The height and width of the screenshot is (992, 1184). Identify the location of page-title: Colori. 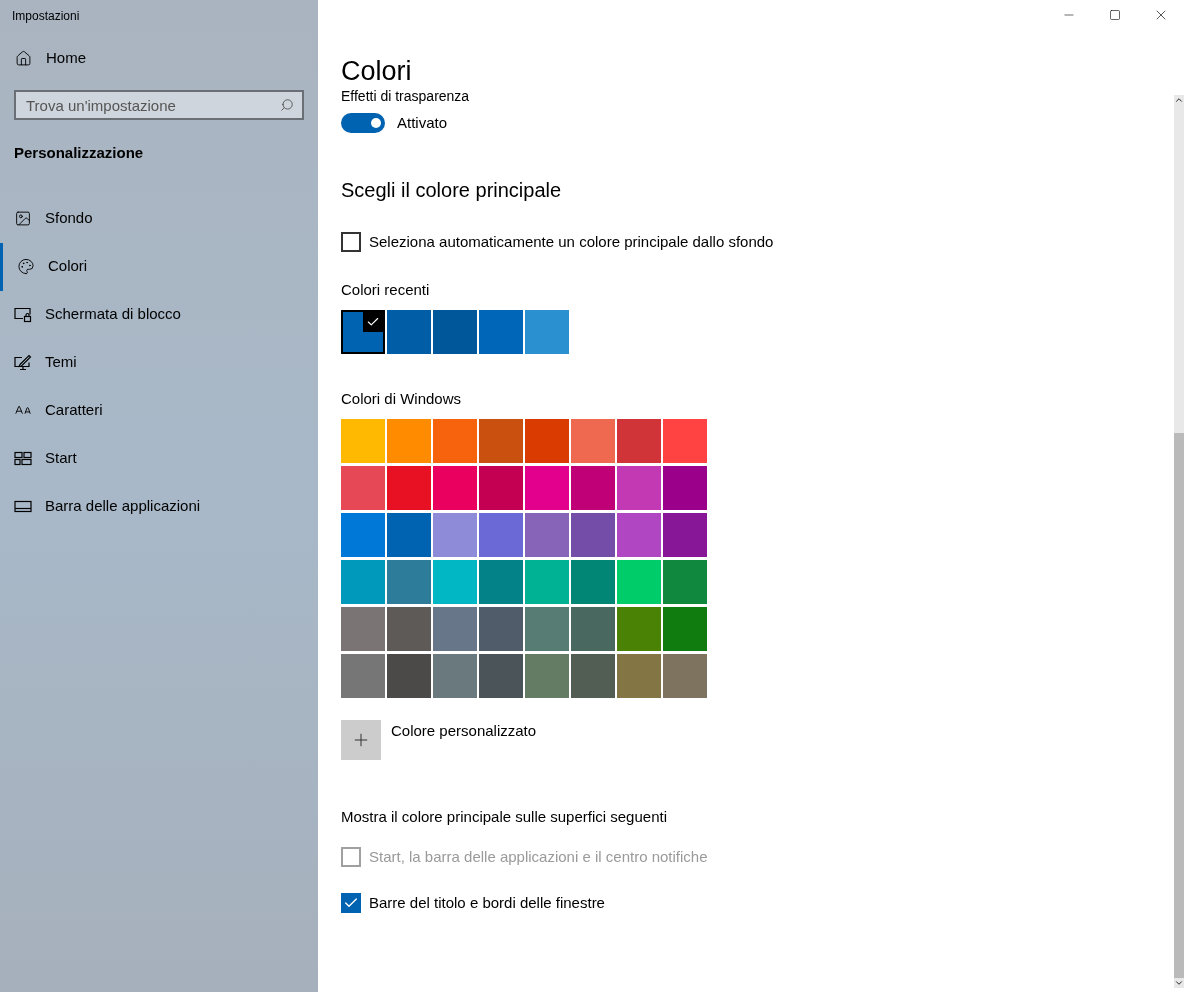
(377, 71).